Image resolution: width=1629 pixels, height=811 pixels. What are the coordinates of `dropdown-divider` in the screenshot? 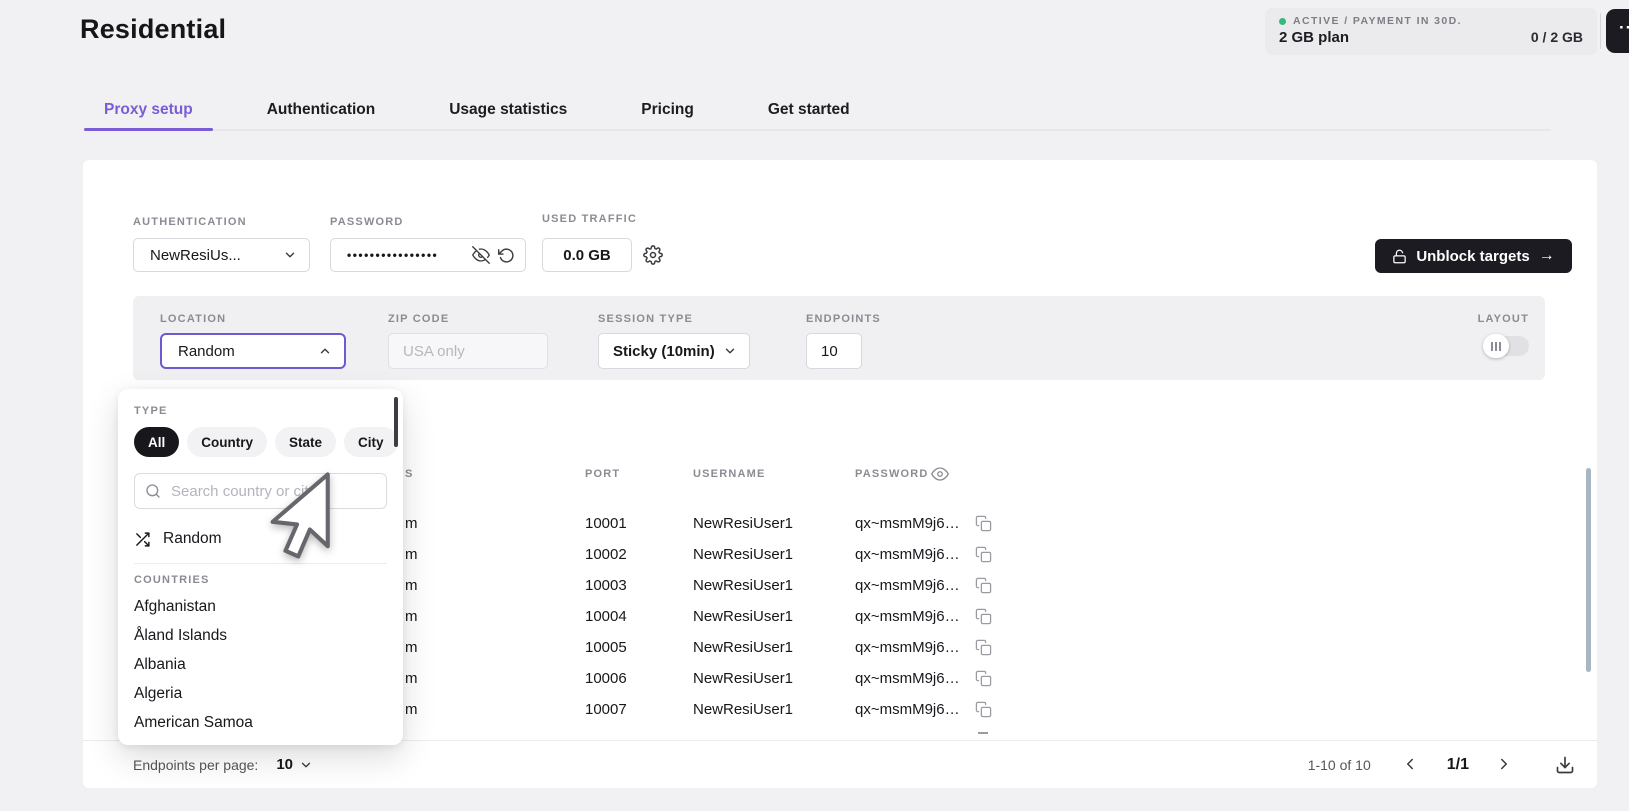 It's located at (260, 563).